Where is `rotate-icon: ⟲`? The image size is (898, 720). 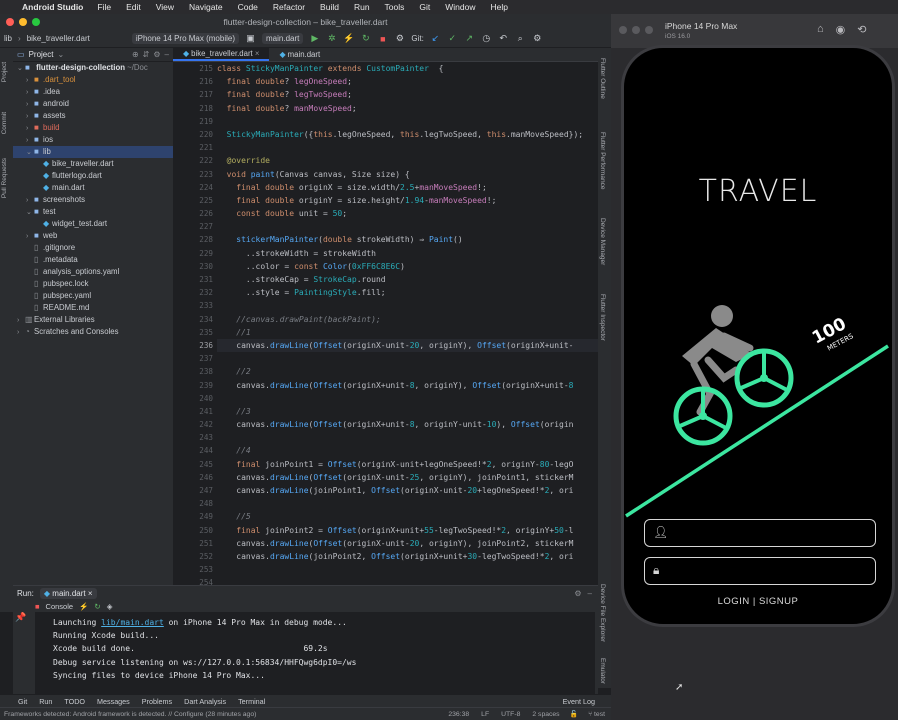
rotate-icon: ⟲ is located at coordinates (861, 29).